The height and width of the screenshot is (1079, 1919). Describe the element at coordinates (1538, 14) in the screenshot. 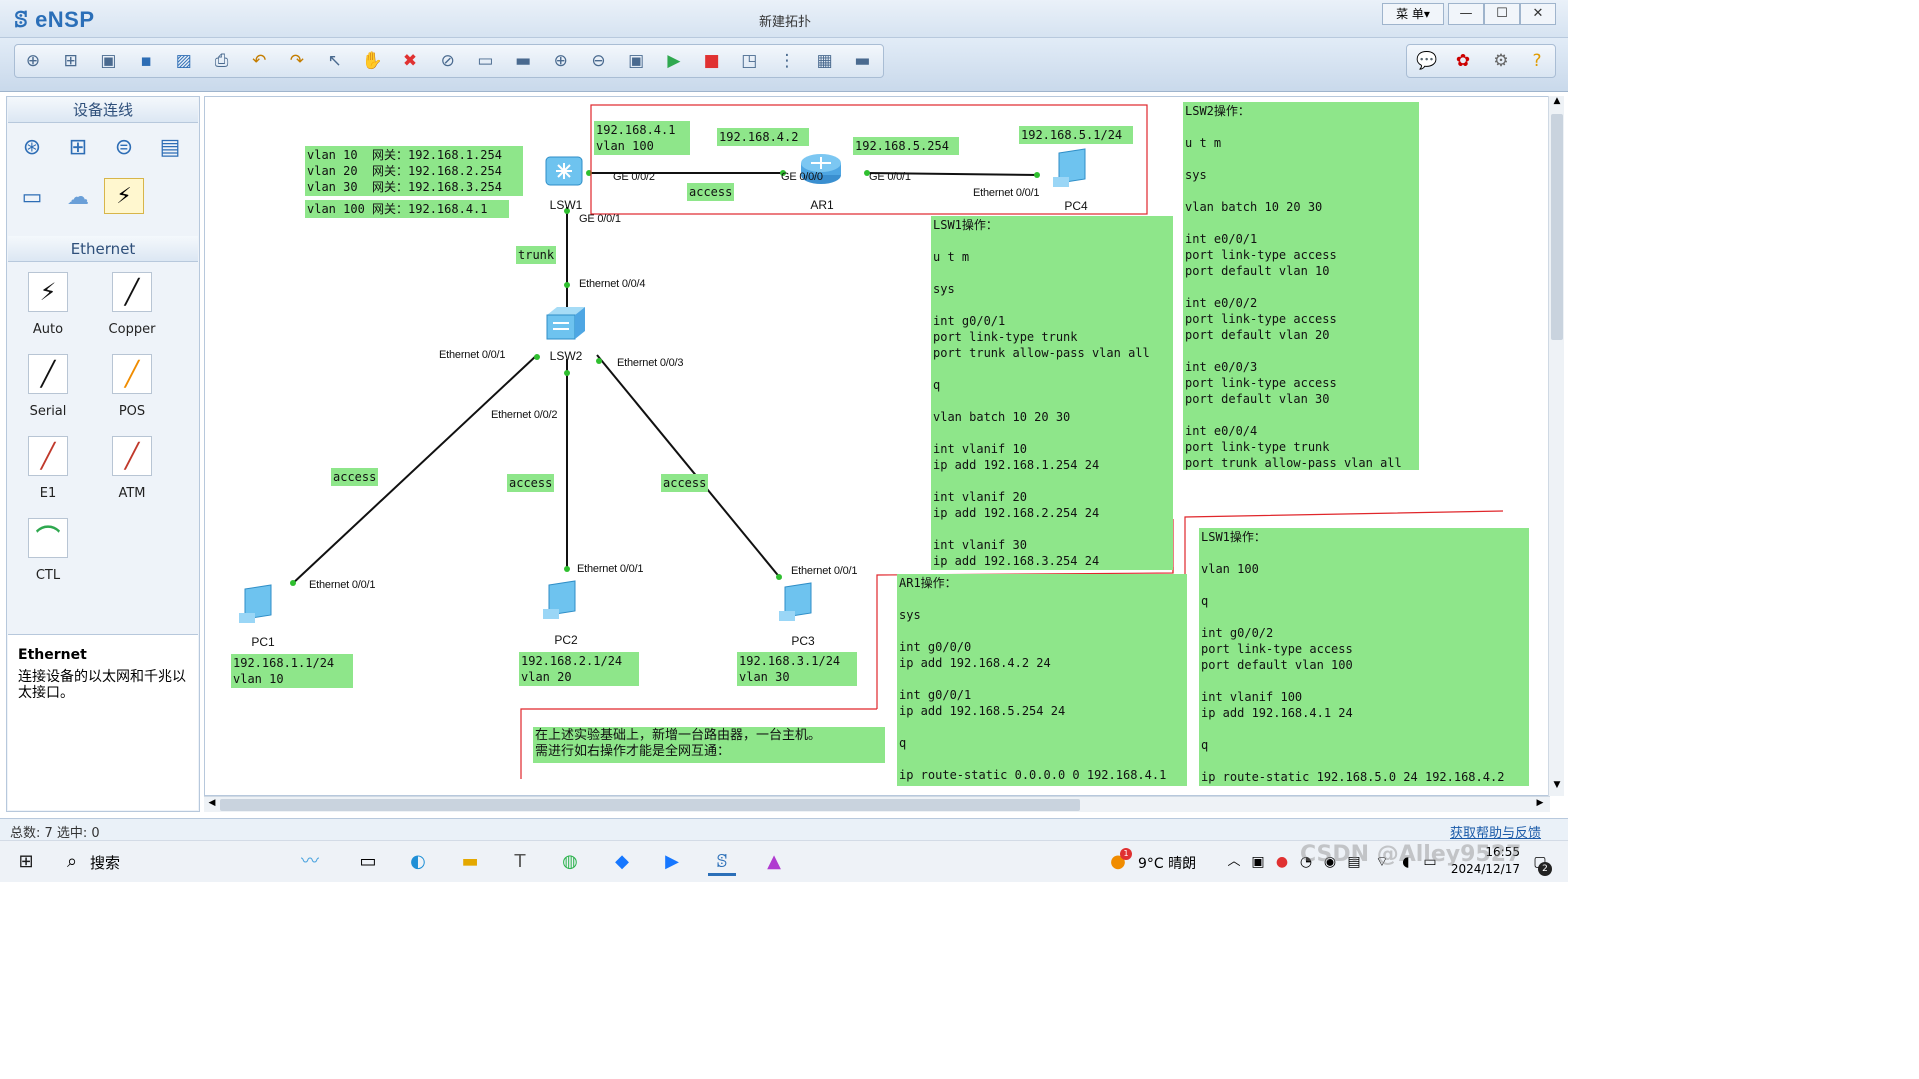

I see `close-button: ✕` at that location.